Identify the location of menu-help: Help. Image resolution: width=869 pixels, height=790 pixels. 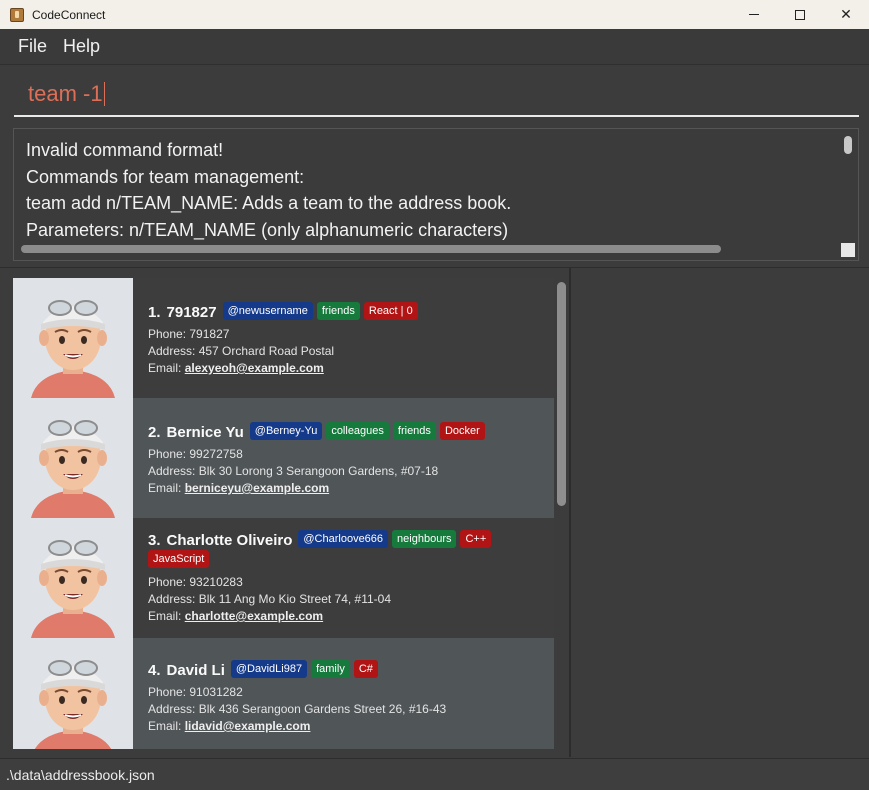
(81, 46).